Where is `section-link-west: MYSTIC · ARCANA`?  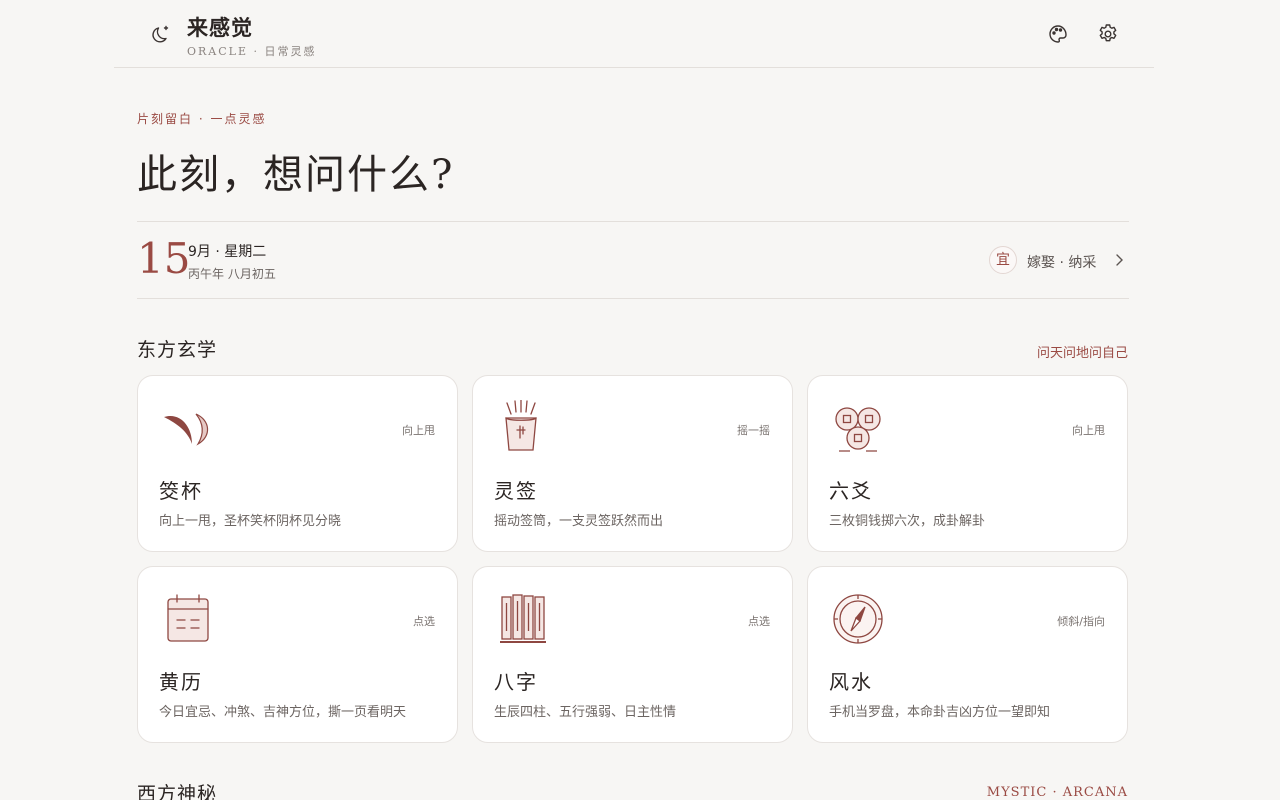
section-link-west: MYSTIC · ARCANA is located at coordinates (1057, 792).